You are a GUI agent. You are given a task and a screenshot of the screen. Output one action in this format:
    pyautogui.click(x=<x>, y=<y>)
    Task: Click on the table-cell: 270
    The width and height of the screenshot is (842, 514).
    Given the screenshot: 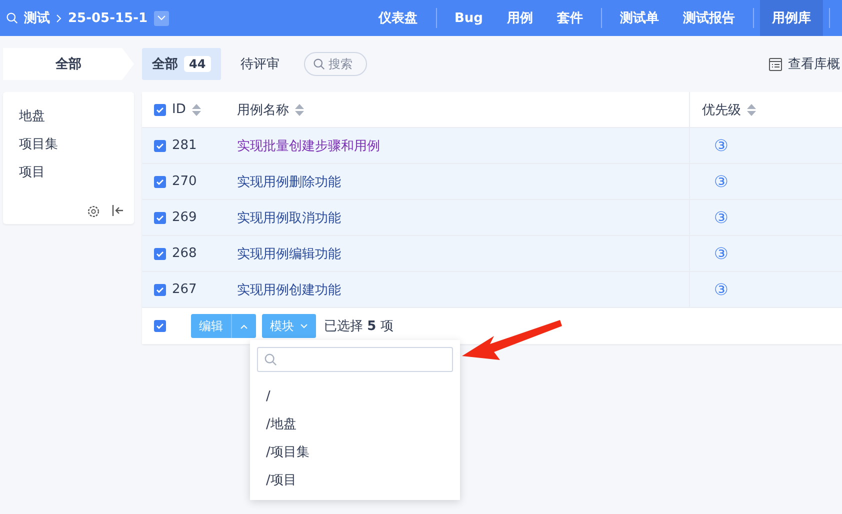 What is the action you would take?
    pyautogui.click(x=184, y=181)
    